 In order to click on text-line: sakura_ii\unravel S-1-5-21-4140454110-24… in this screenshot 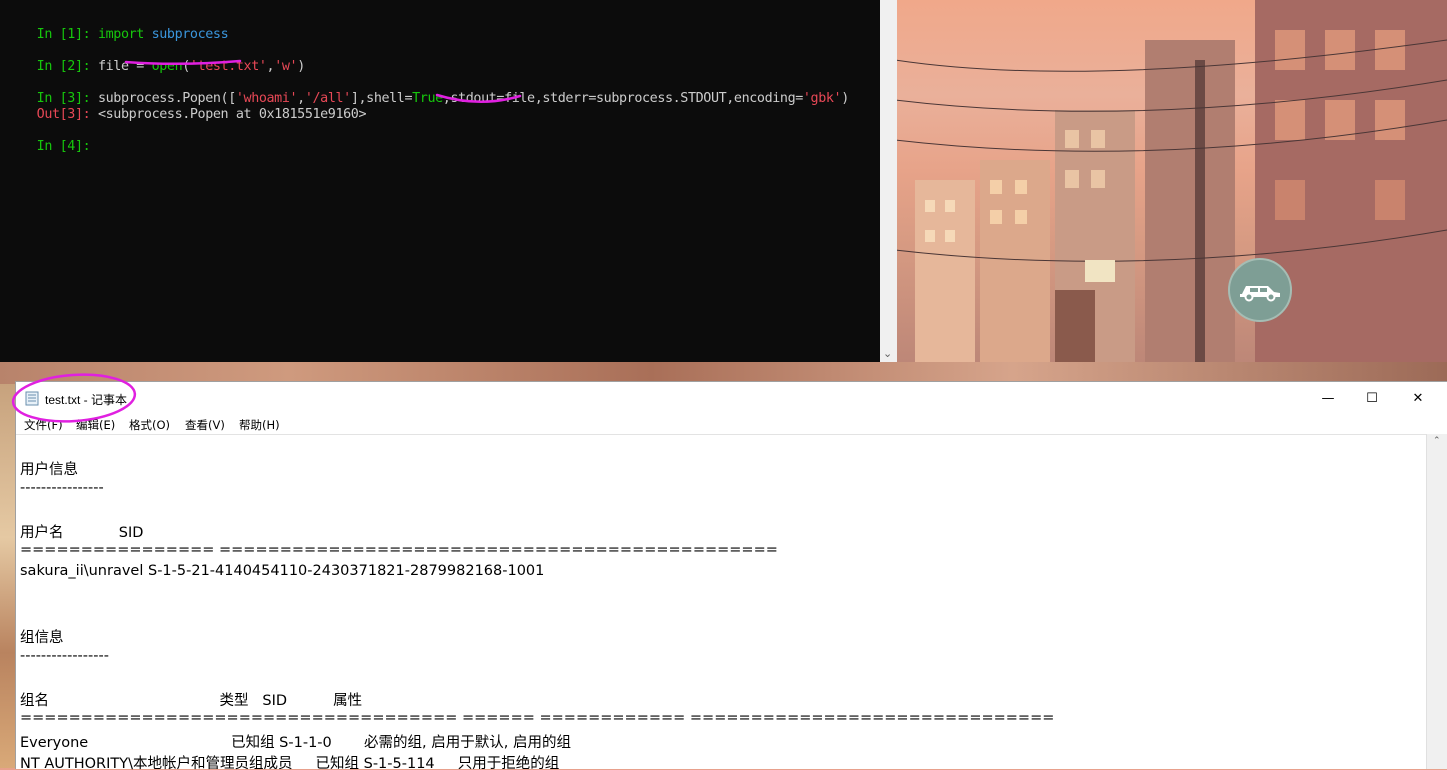, I will do `click(282, 571)`.